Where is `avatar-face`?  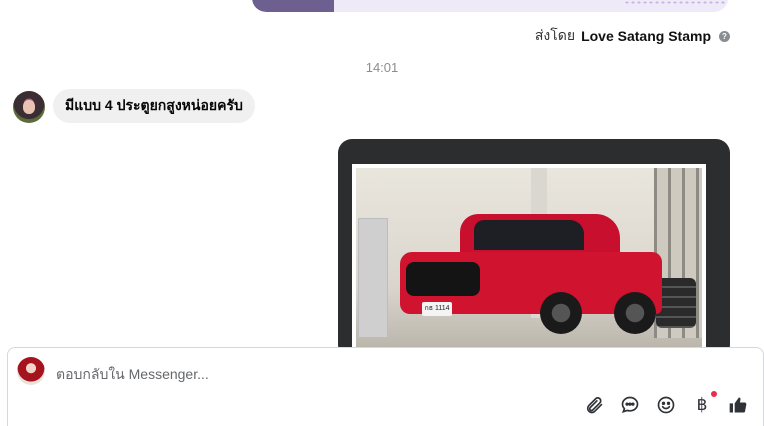
avatar-face is located at coordinates (29, 107).